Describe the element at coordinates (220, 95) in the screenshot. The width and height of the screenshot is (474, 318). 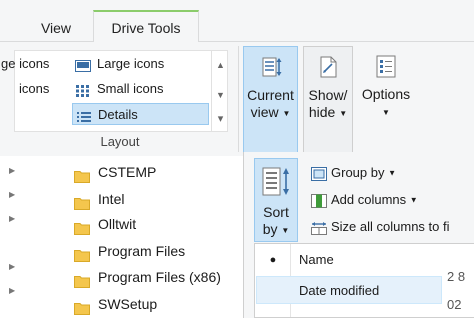
I see `scroll-down-icon: ▼` at that location.